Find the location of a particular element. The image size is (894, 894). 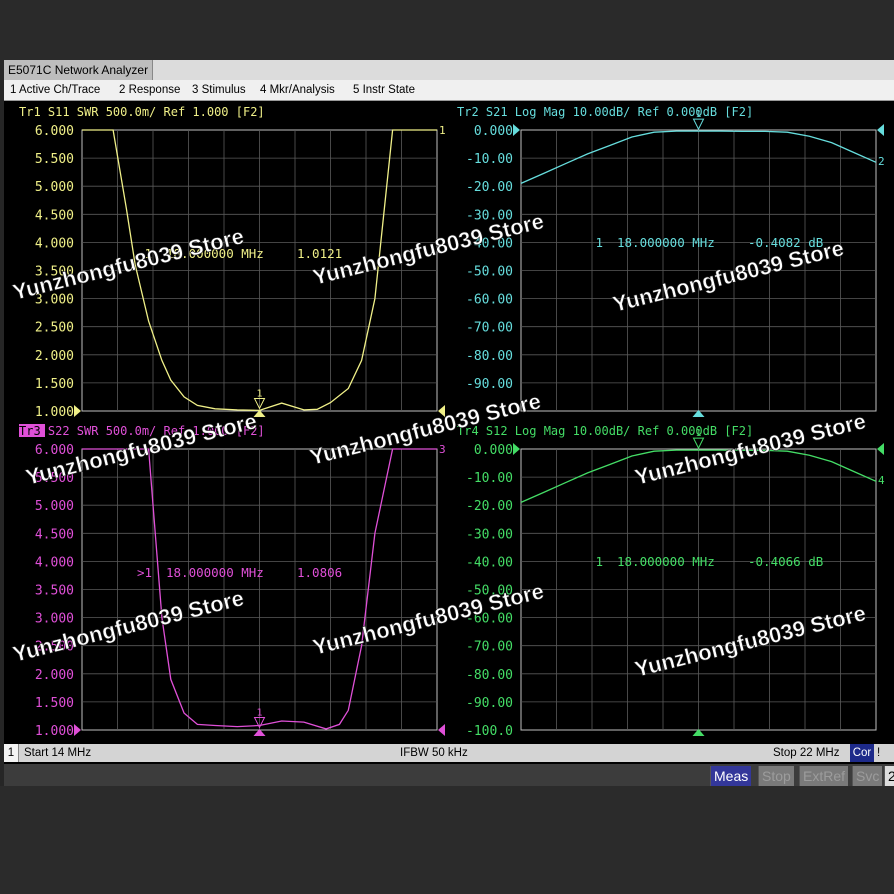

marker-readout-value: 1.0806 is located at coordinates (319, 572).